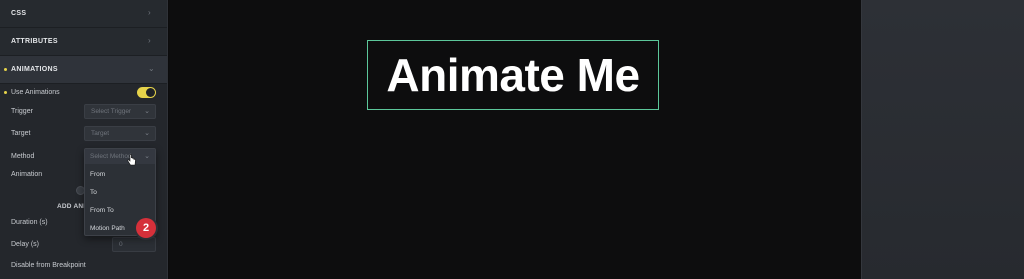 The image size is (1024, 279). What do you see at coordinates (107, 228) in the screenshot?
I see `method-option-motion-path: Motion Path` at bounding box center [107, 228].